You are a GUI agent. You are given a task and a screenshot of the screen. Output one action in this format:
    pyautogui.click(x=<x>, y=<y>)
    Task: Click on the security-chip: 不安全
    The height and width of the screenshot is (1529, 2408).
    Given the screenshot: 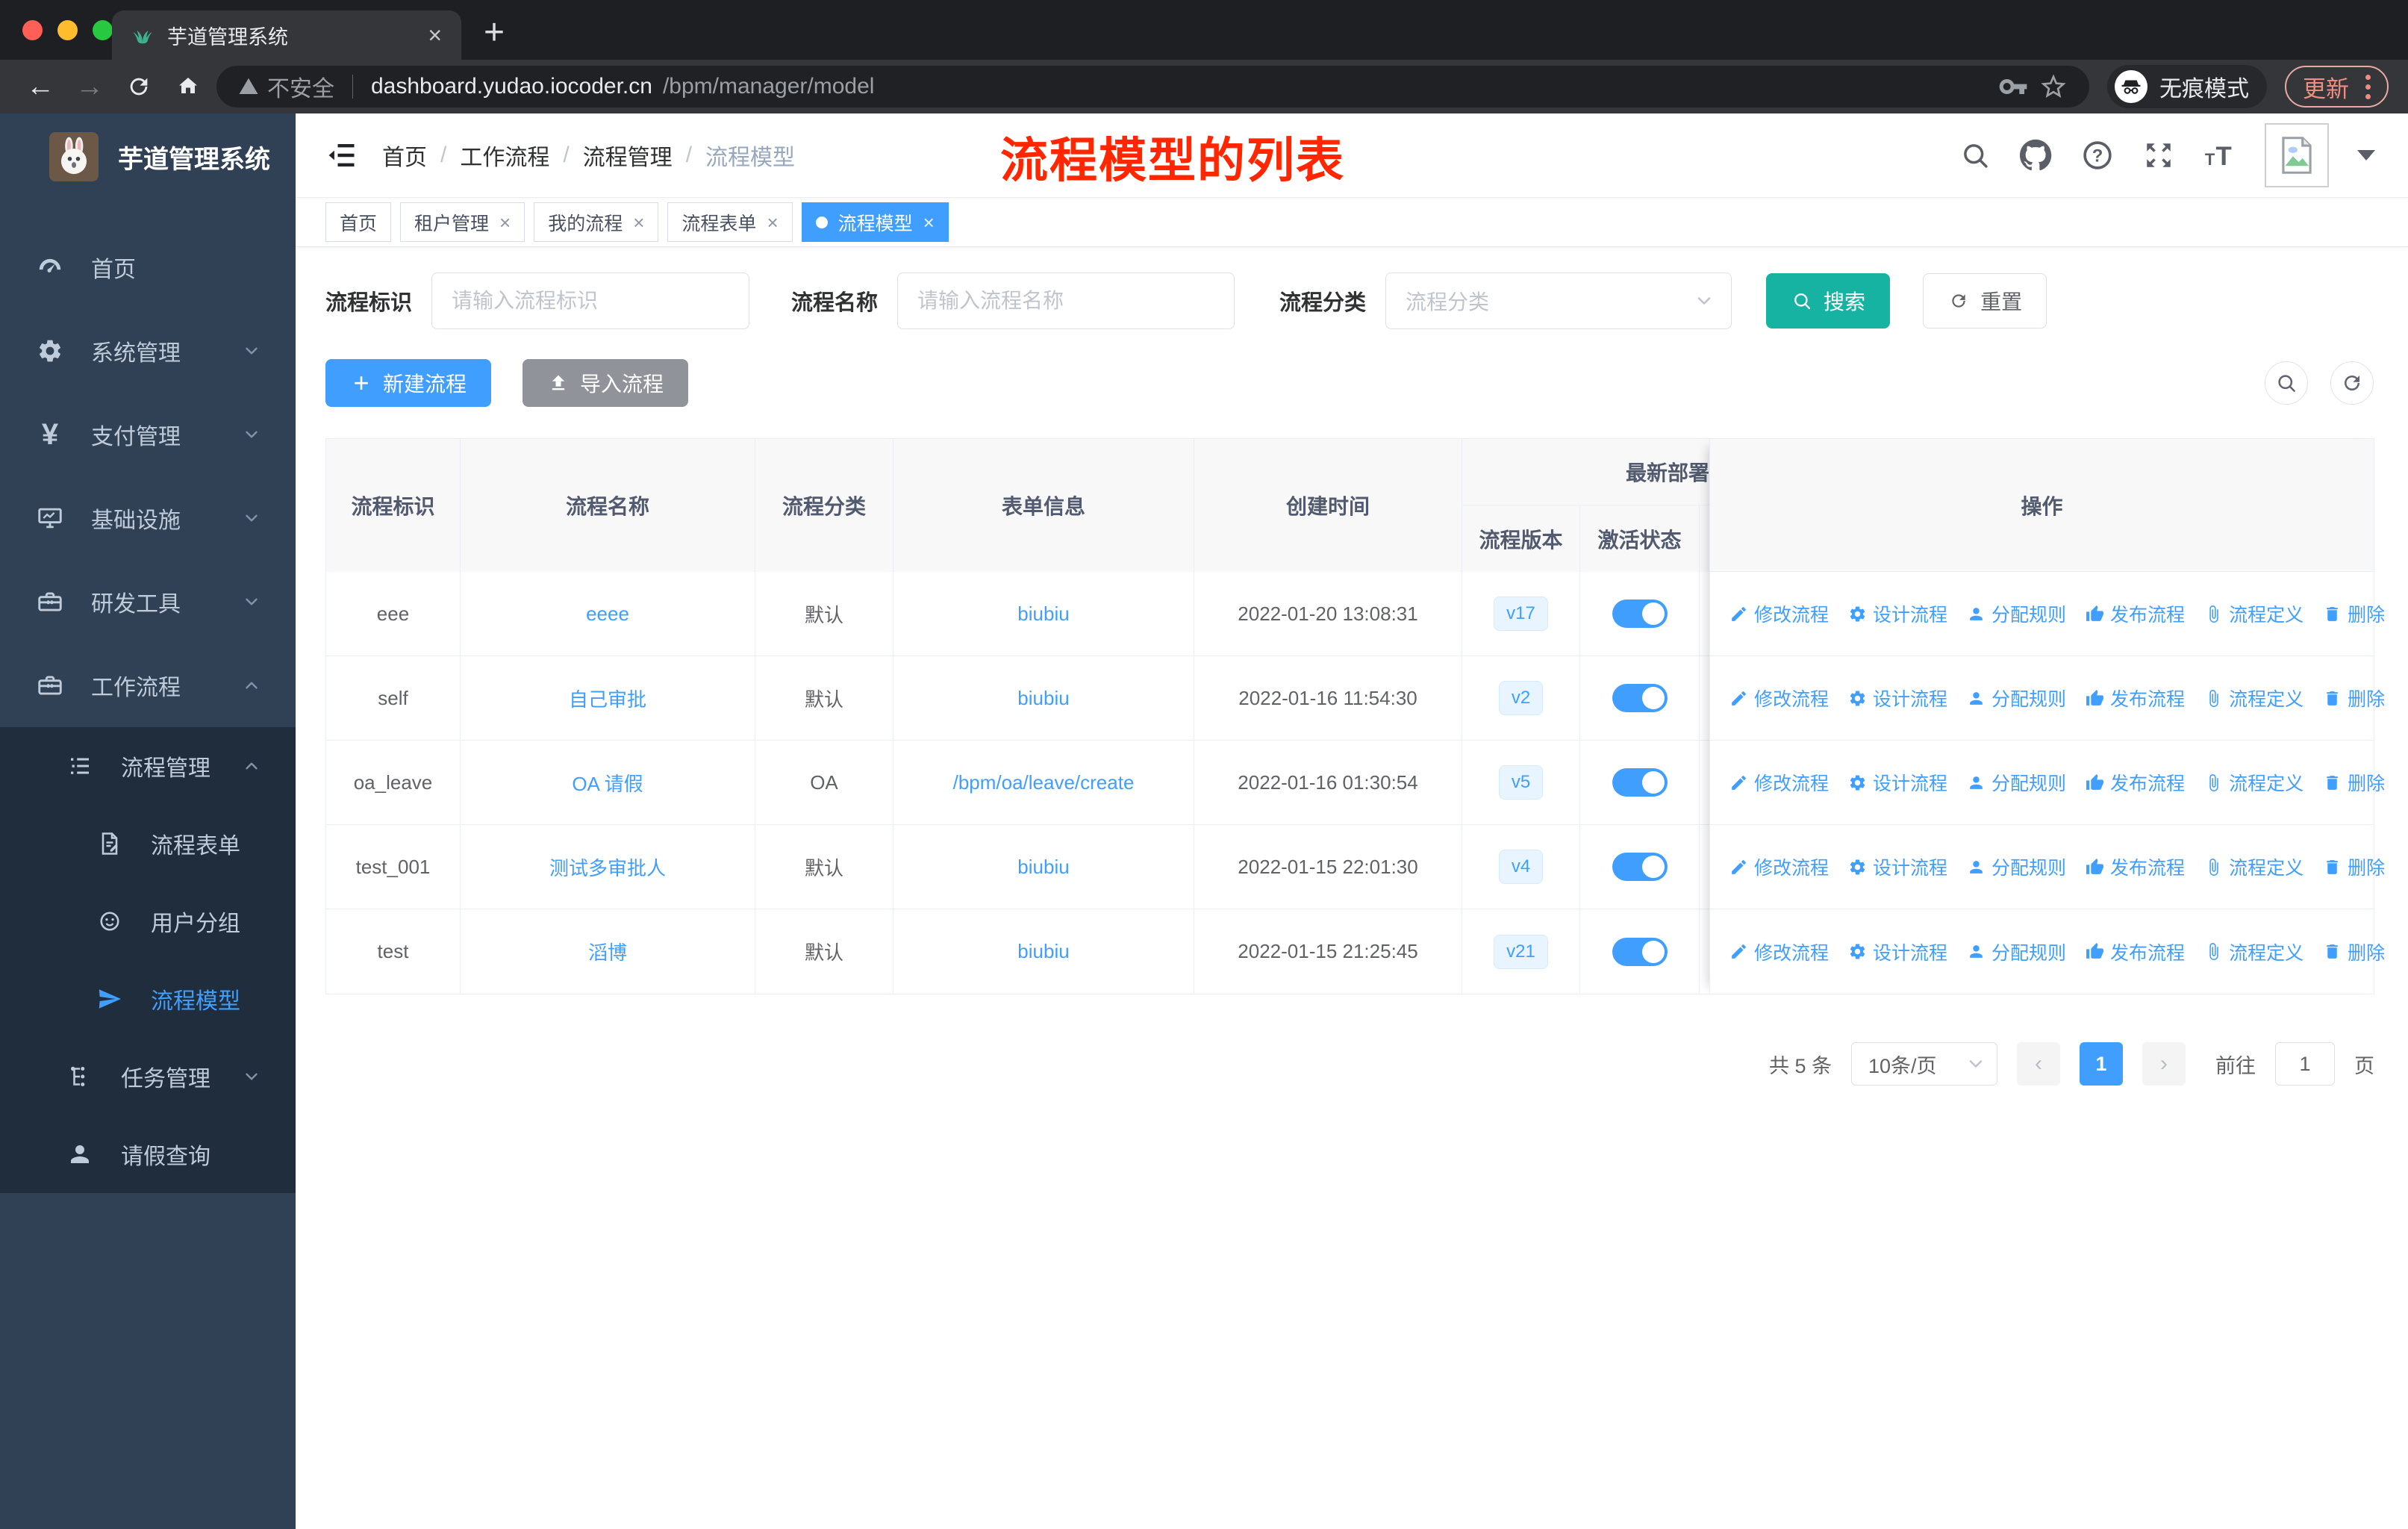 What is the action you would take?
    pyautogui.click(x=285, y=86)
    